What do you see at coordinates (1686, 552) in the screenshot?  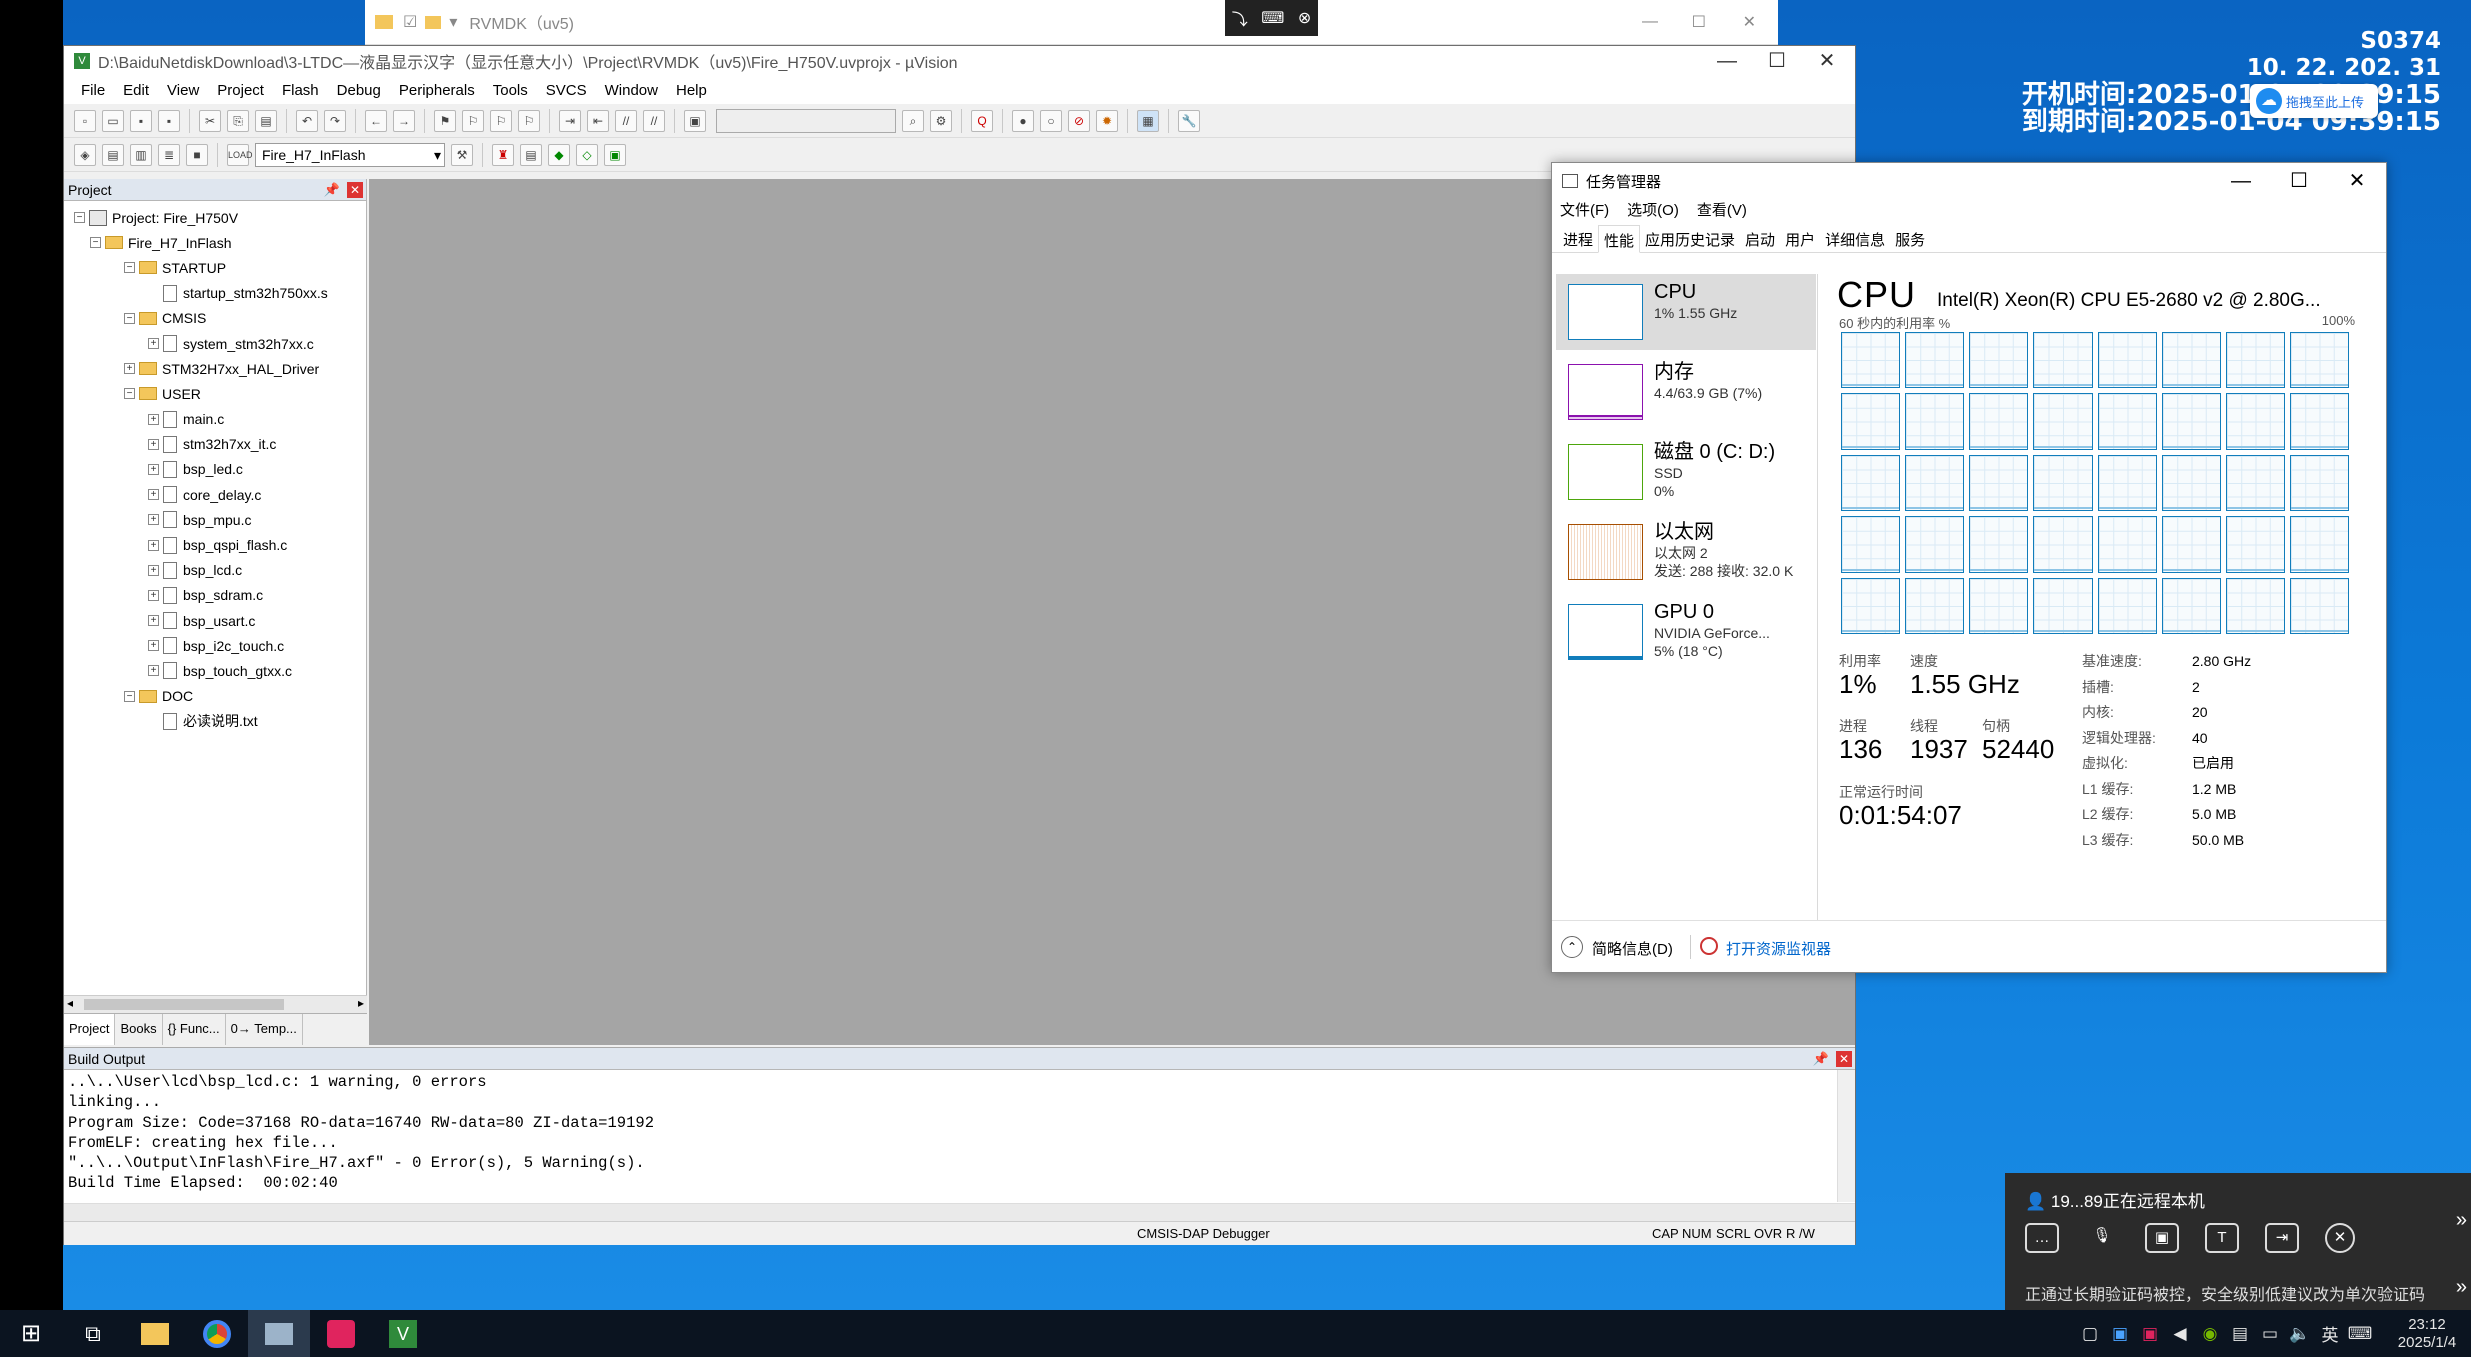 I see `perf-item-ethernet: 以太网 以太网 2 发送: 288 接收: 32.0 K` at bounding box center [1686, 552].